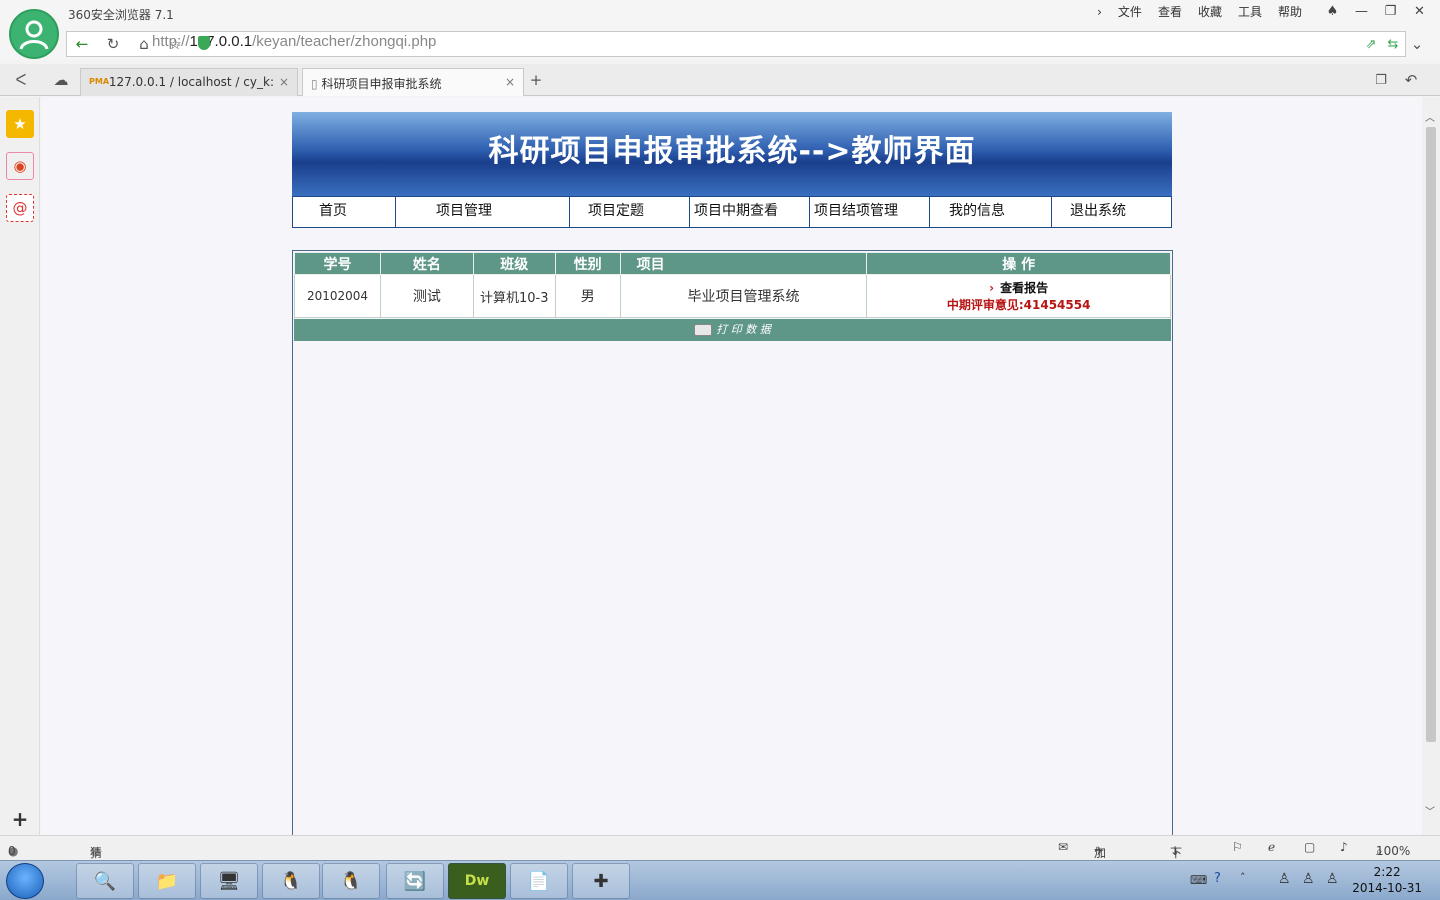 This screenshot has width=1440, height=900. What do you see at coordinates (20, 166) in the screenshot?
I see `weibo-icon: ◉` at bounding box center [20, 166].